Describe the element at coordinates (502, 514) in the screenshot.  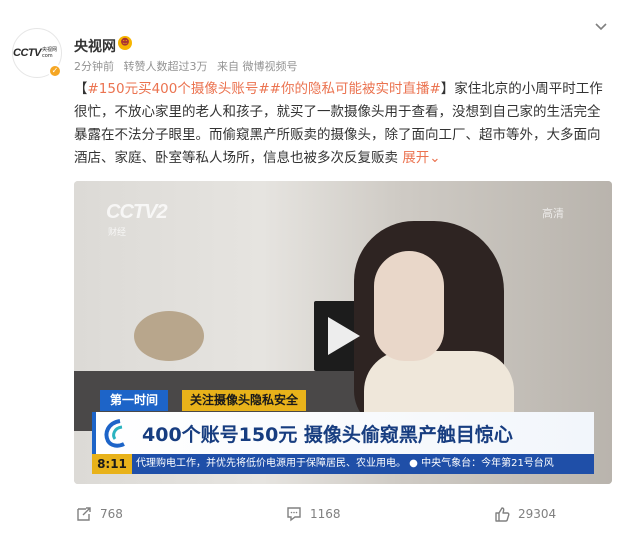
I see `thumbs-up-icon` at that location.